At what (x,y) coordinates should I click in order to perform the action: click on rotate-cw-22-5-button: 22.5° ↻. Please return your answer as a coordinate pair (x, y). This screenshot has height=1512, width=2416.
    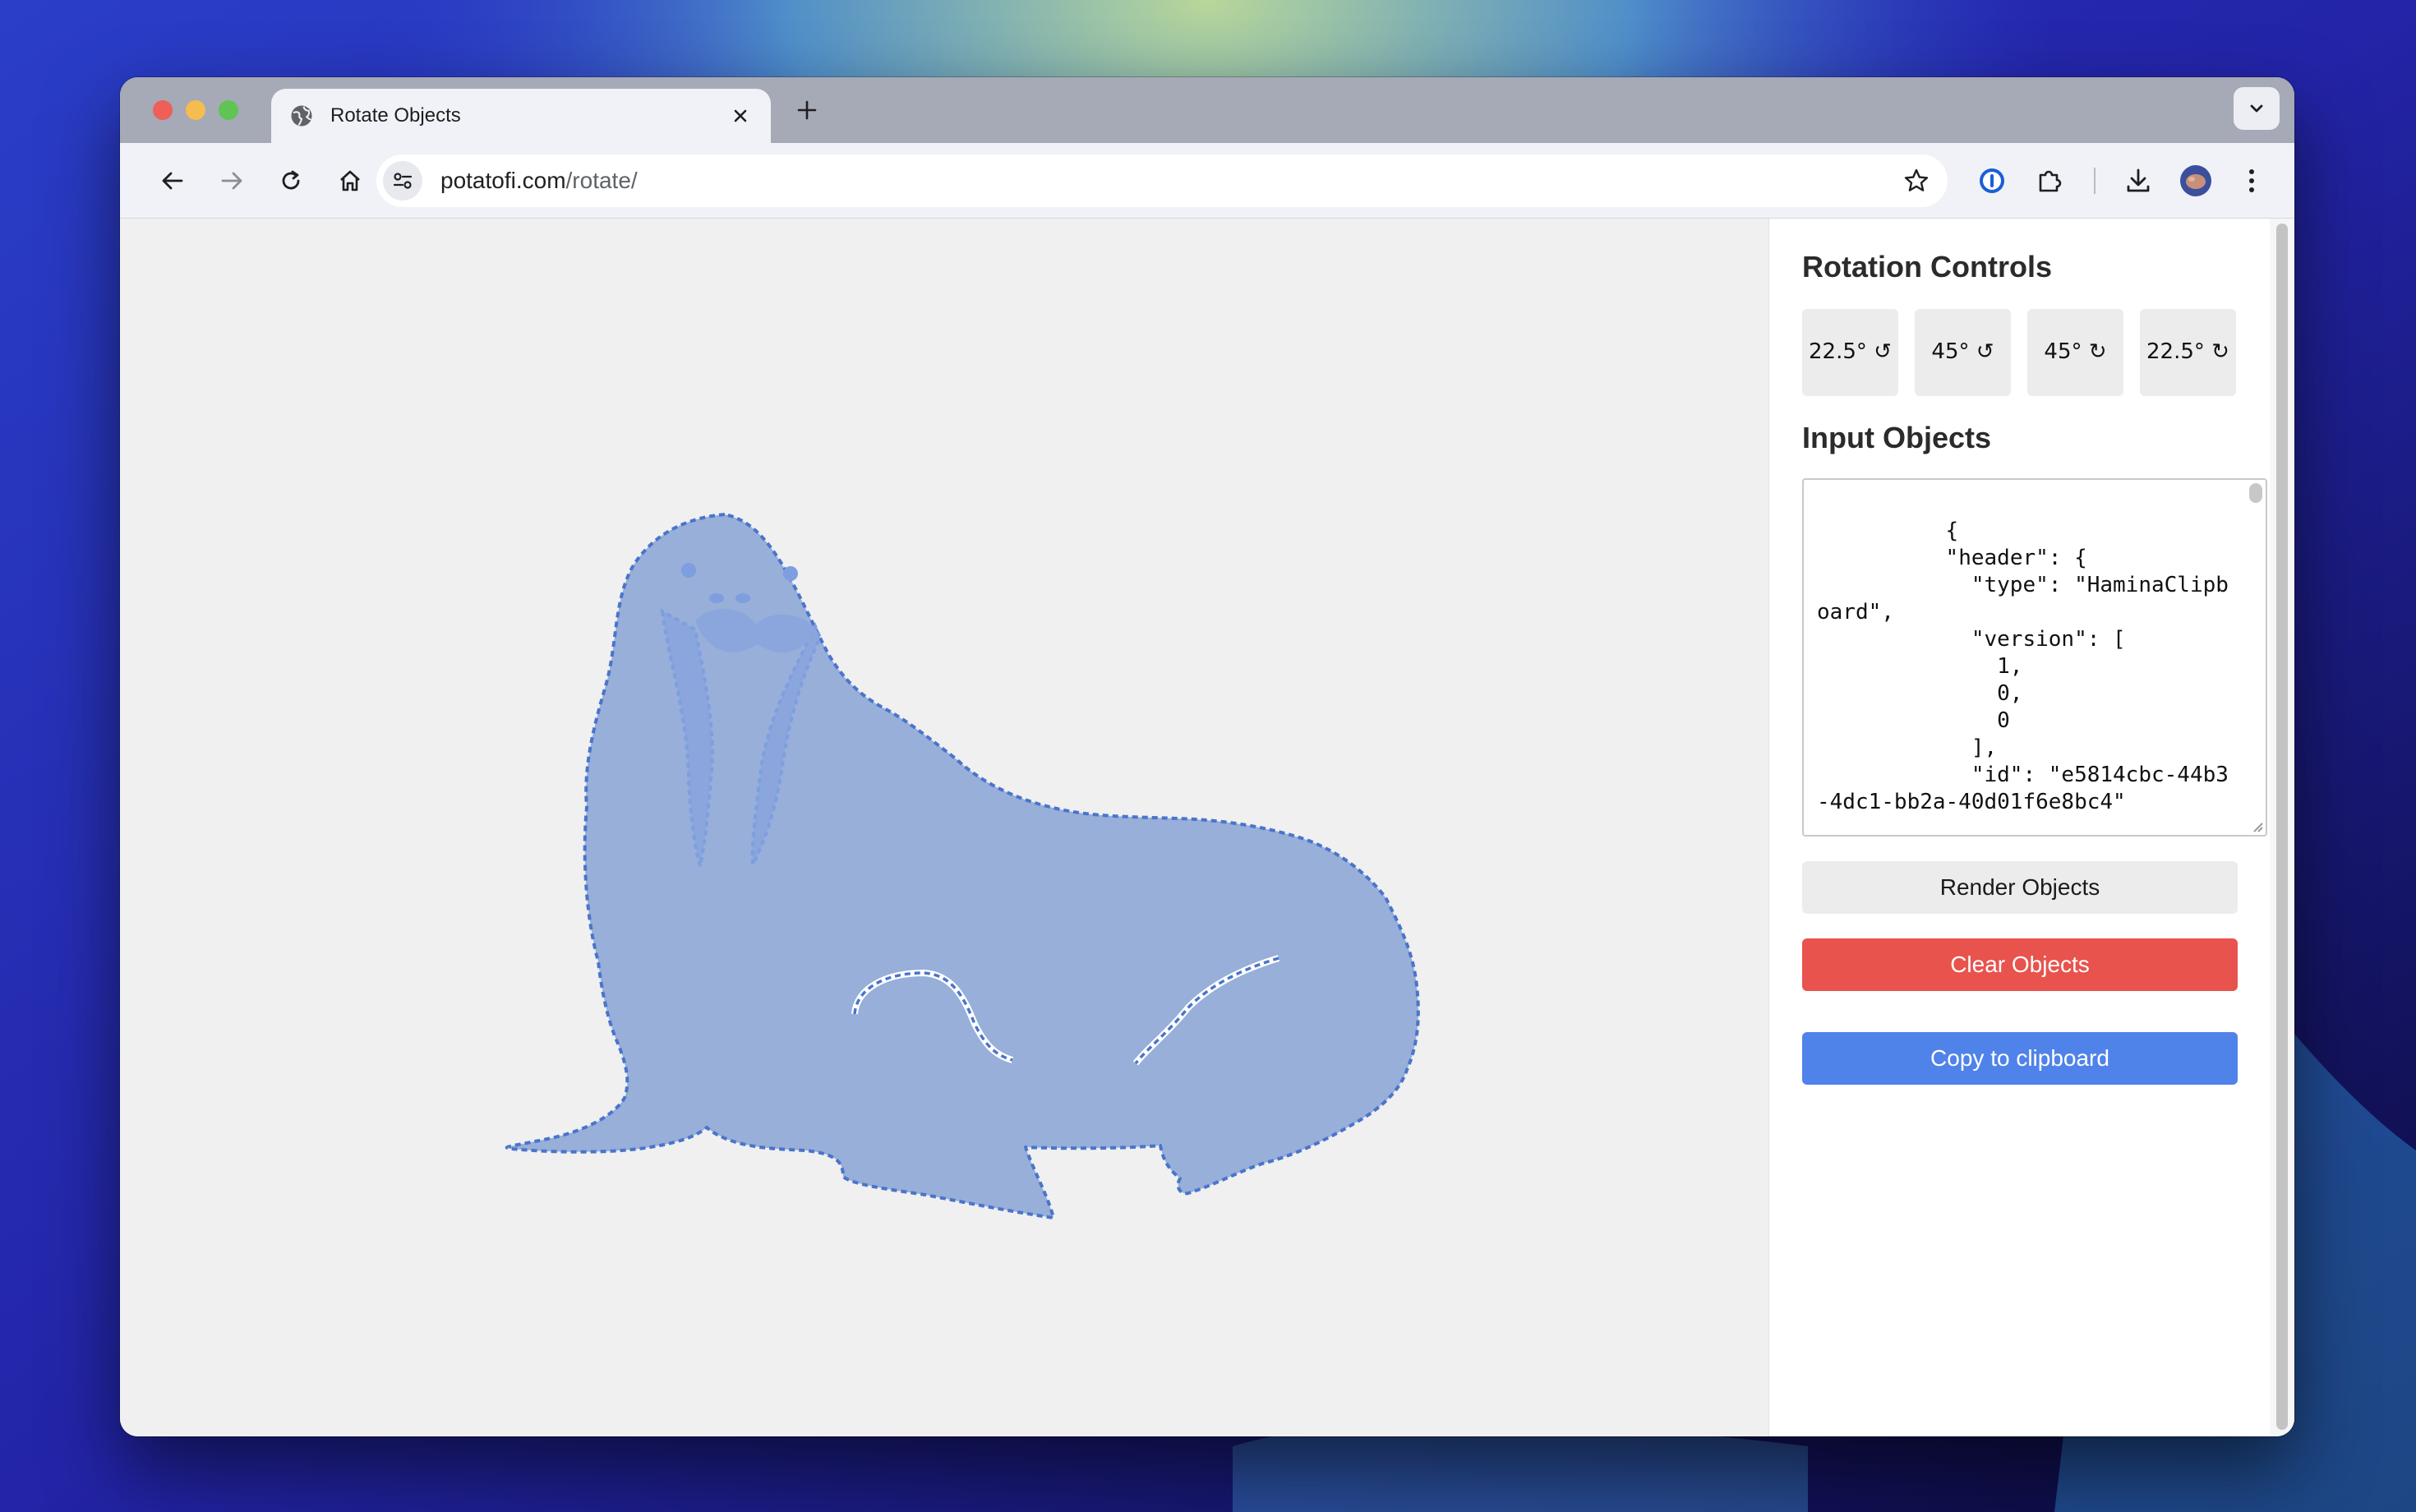
    Looking at the image, I should click on (2188, 352).